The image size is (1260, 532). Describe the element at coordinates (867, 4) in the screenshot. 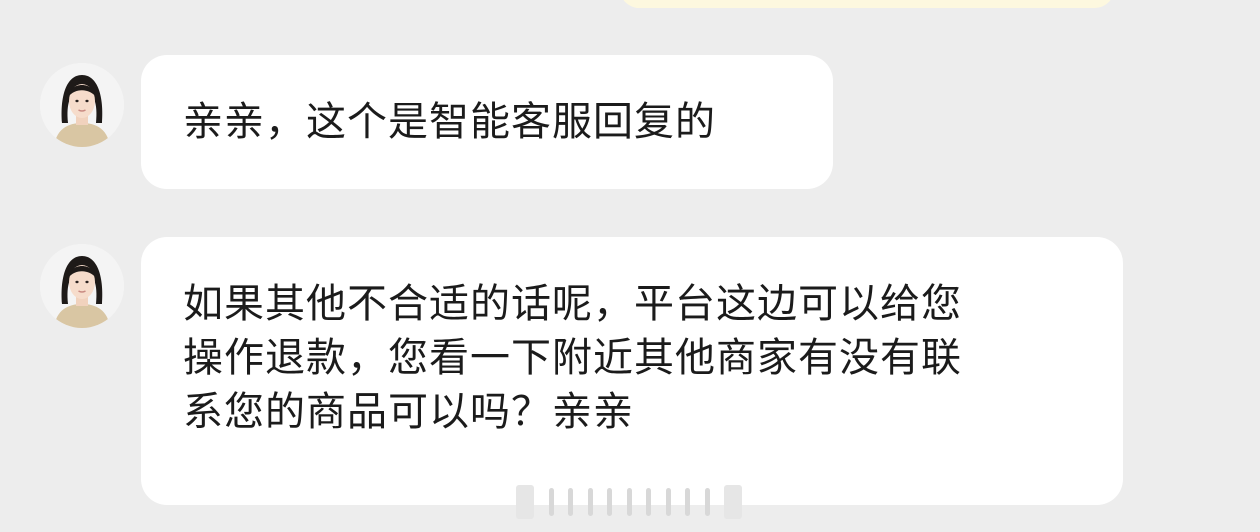

I see `previous-message-bubble` at that location.